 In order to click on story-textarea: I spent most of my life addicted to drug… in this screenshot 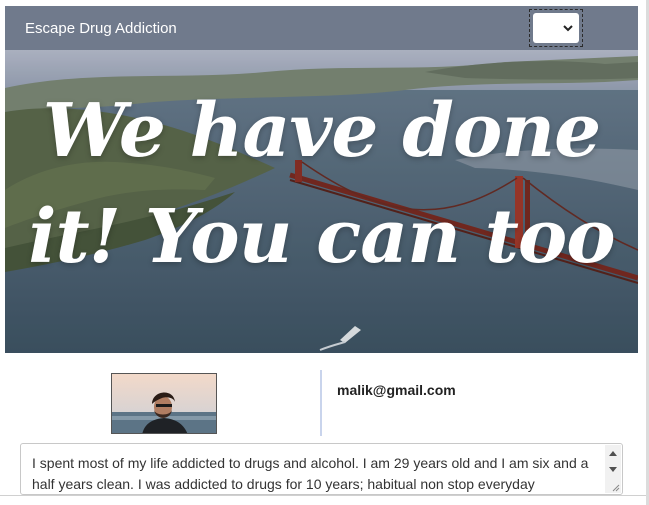, I will do `click(321, 469)`.